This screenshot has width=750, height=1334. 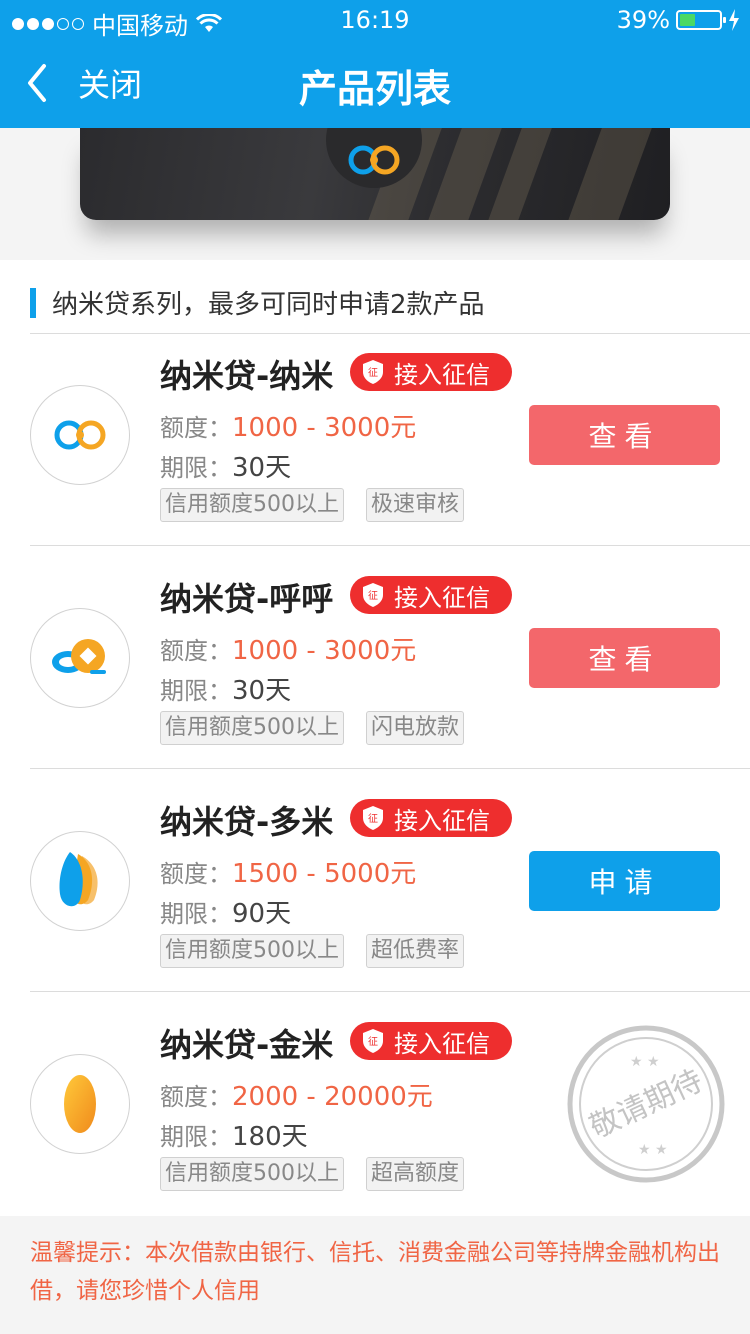 I want to click on tag: 超高额度, so click(x=415, y=1174).